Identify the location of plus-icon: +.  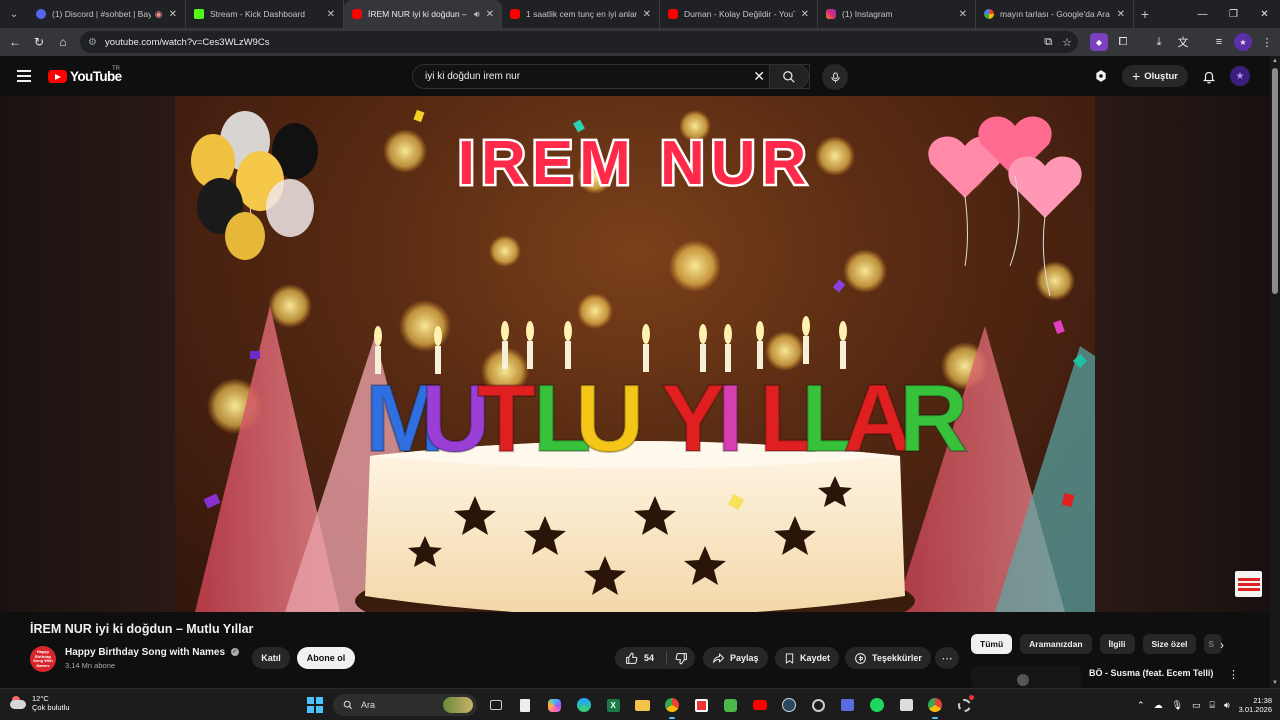
(1136, 76).